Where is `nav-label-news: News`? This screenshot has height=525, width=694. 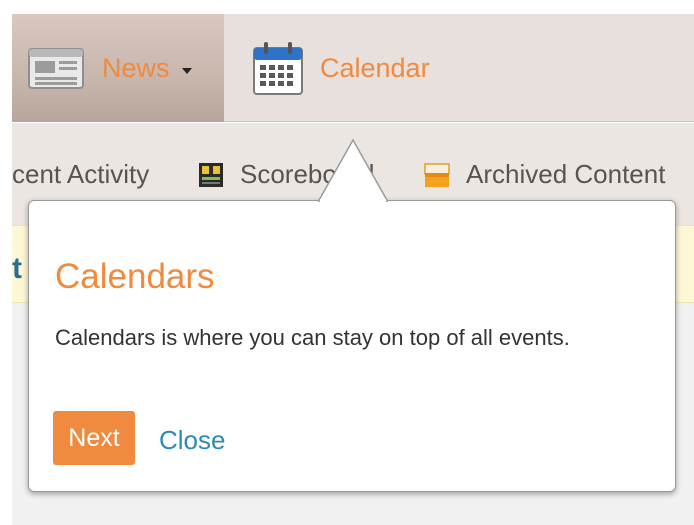 nav-label-news: News is located at coordinates (136, 67).